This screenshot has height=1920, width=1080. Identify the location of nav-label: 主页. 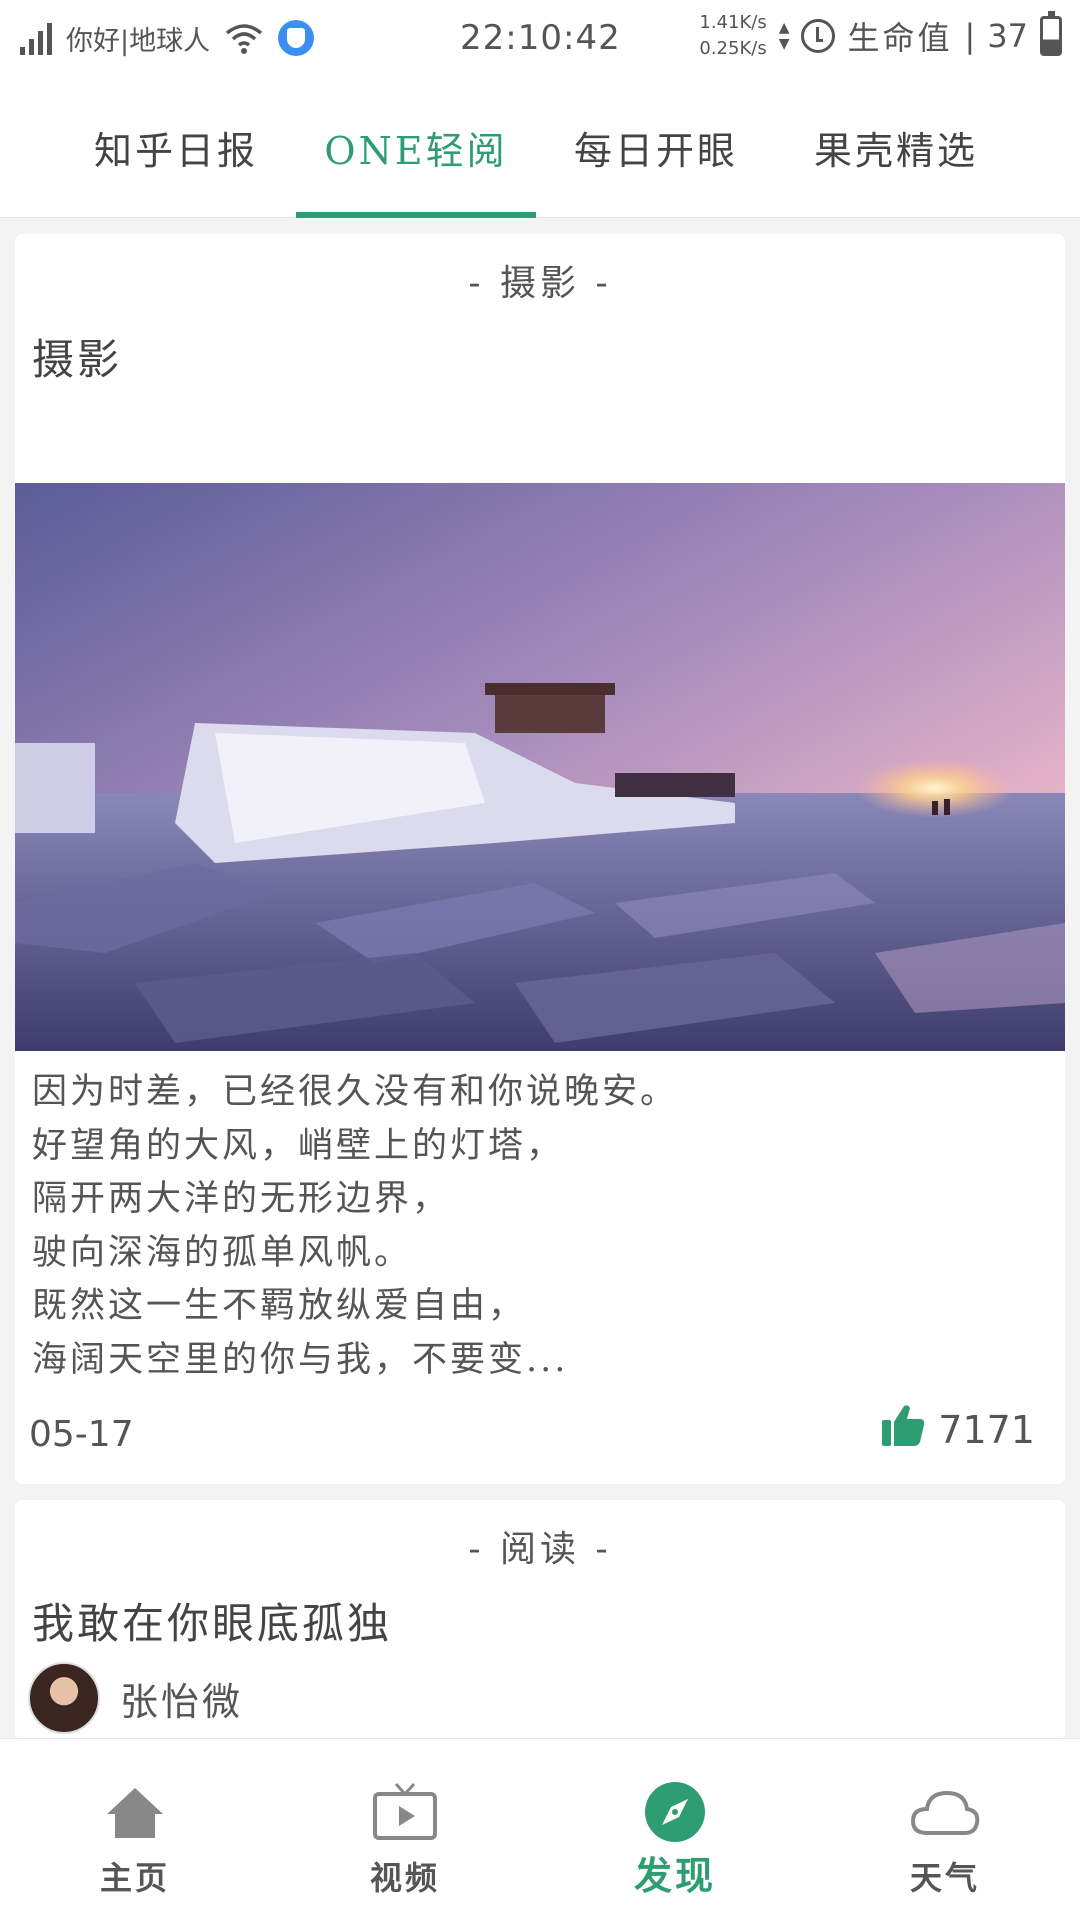
(134, 1878).